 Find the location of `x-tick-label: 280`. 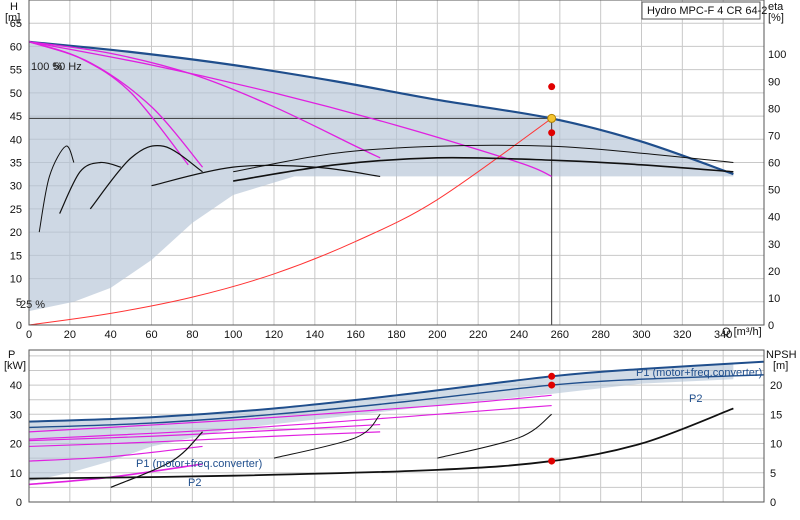

x-tick-label: 280 is located at coordinates (600, 335).